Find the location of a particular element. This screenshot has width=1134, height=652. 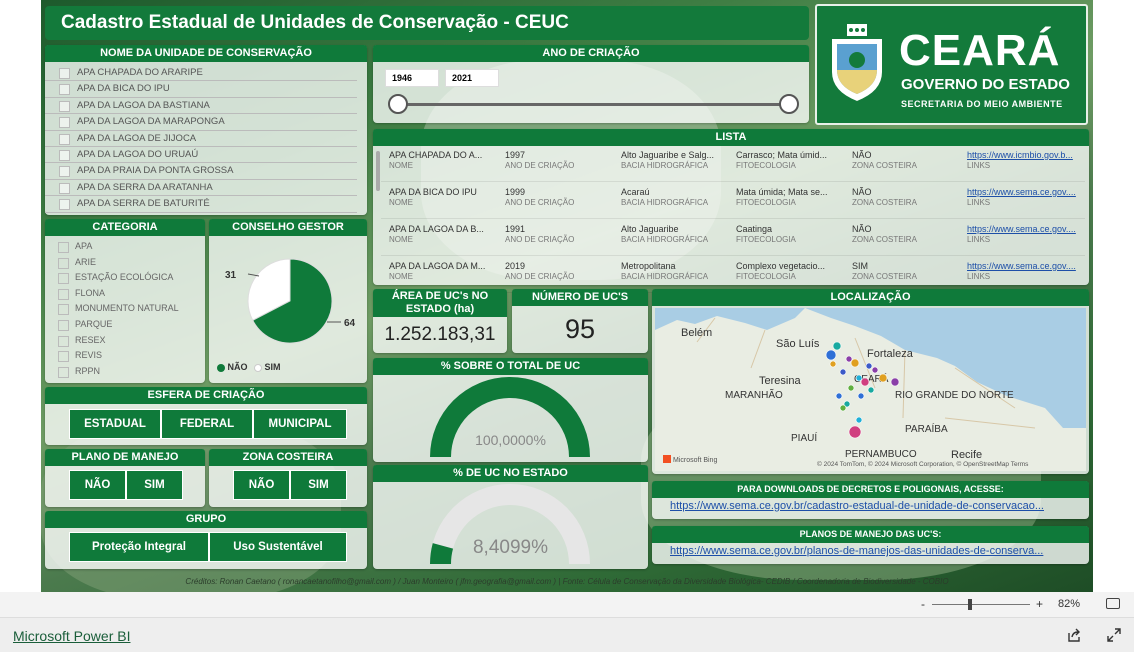

nome-uc-item: APA DA LAGOA DA MARAPONGA is located at coordinates (201, 122).